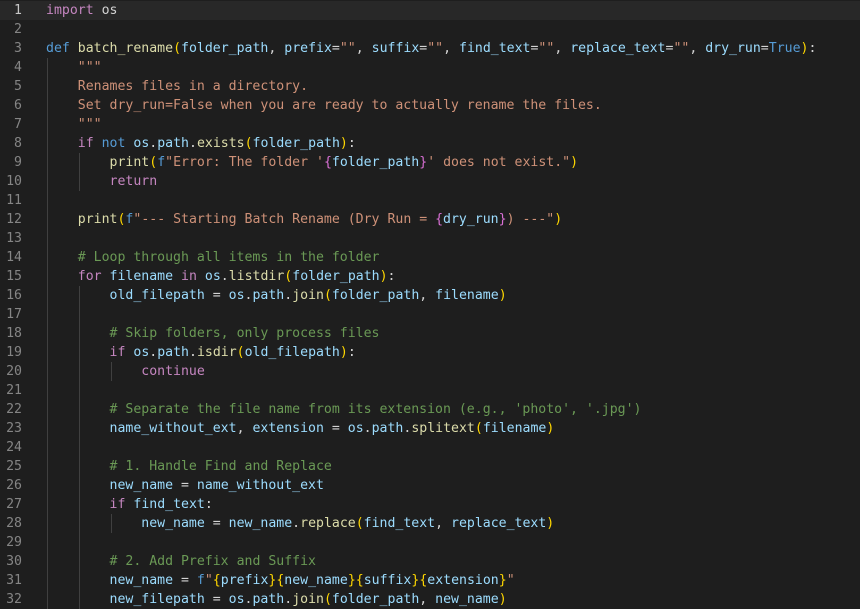  What do you see at coordinates (14, 200) in the screenshot?
I see `line-number: 11` at bounding box center [14, 200].